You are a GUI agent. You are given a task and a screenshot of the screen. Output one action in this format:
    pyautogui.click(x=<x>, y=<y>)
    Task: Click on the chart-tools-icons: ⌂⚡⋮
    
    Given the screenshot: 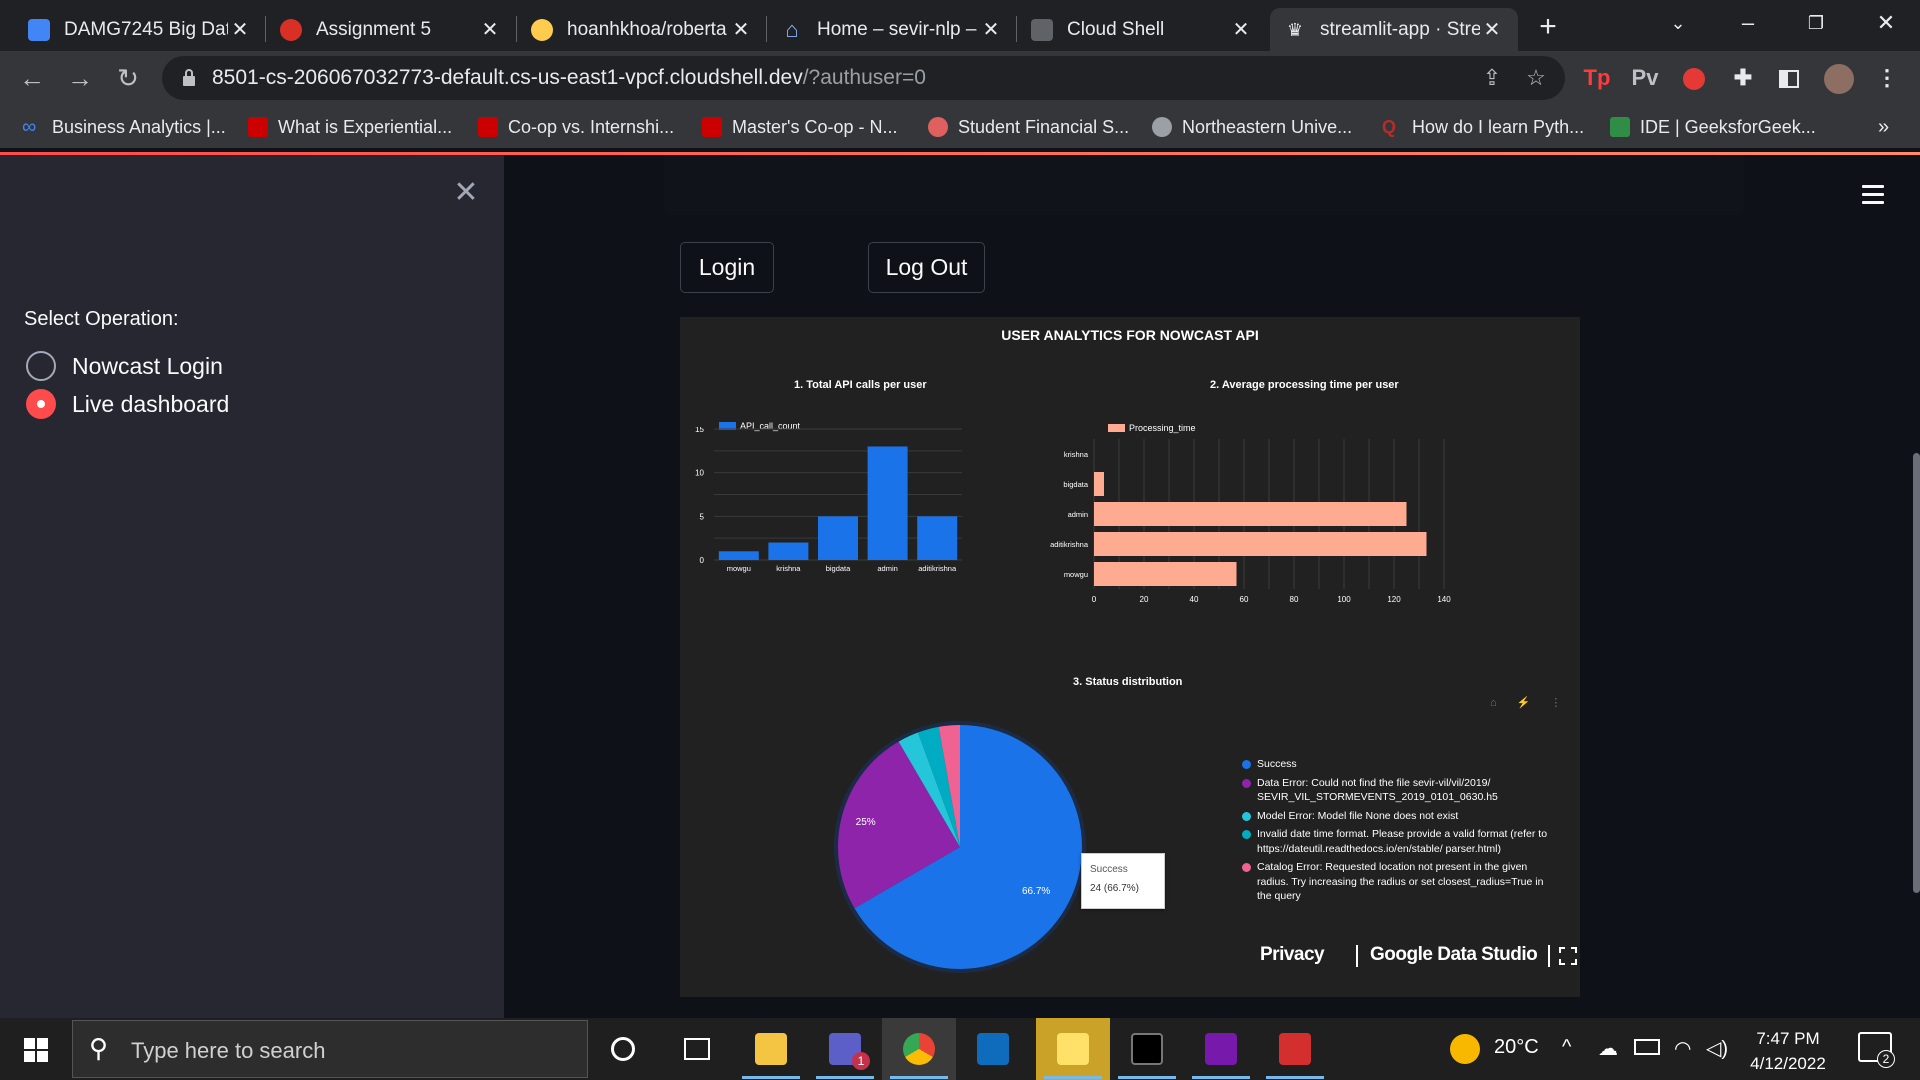 What is the action you would take?
    pyautogui.click(x=1535, y=702)
    